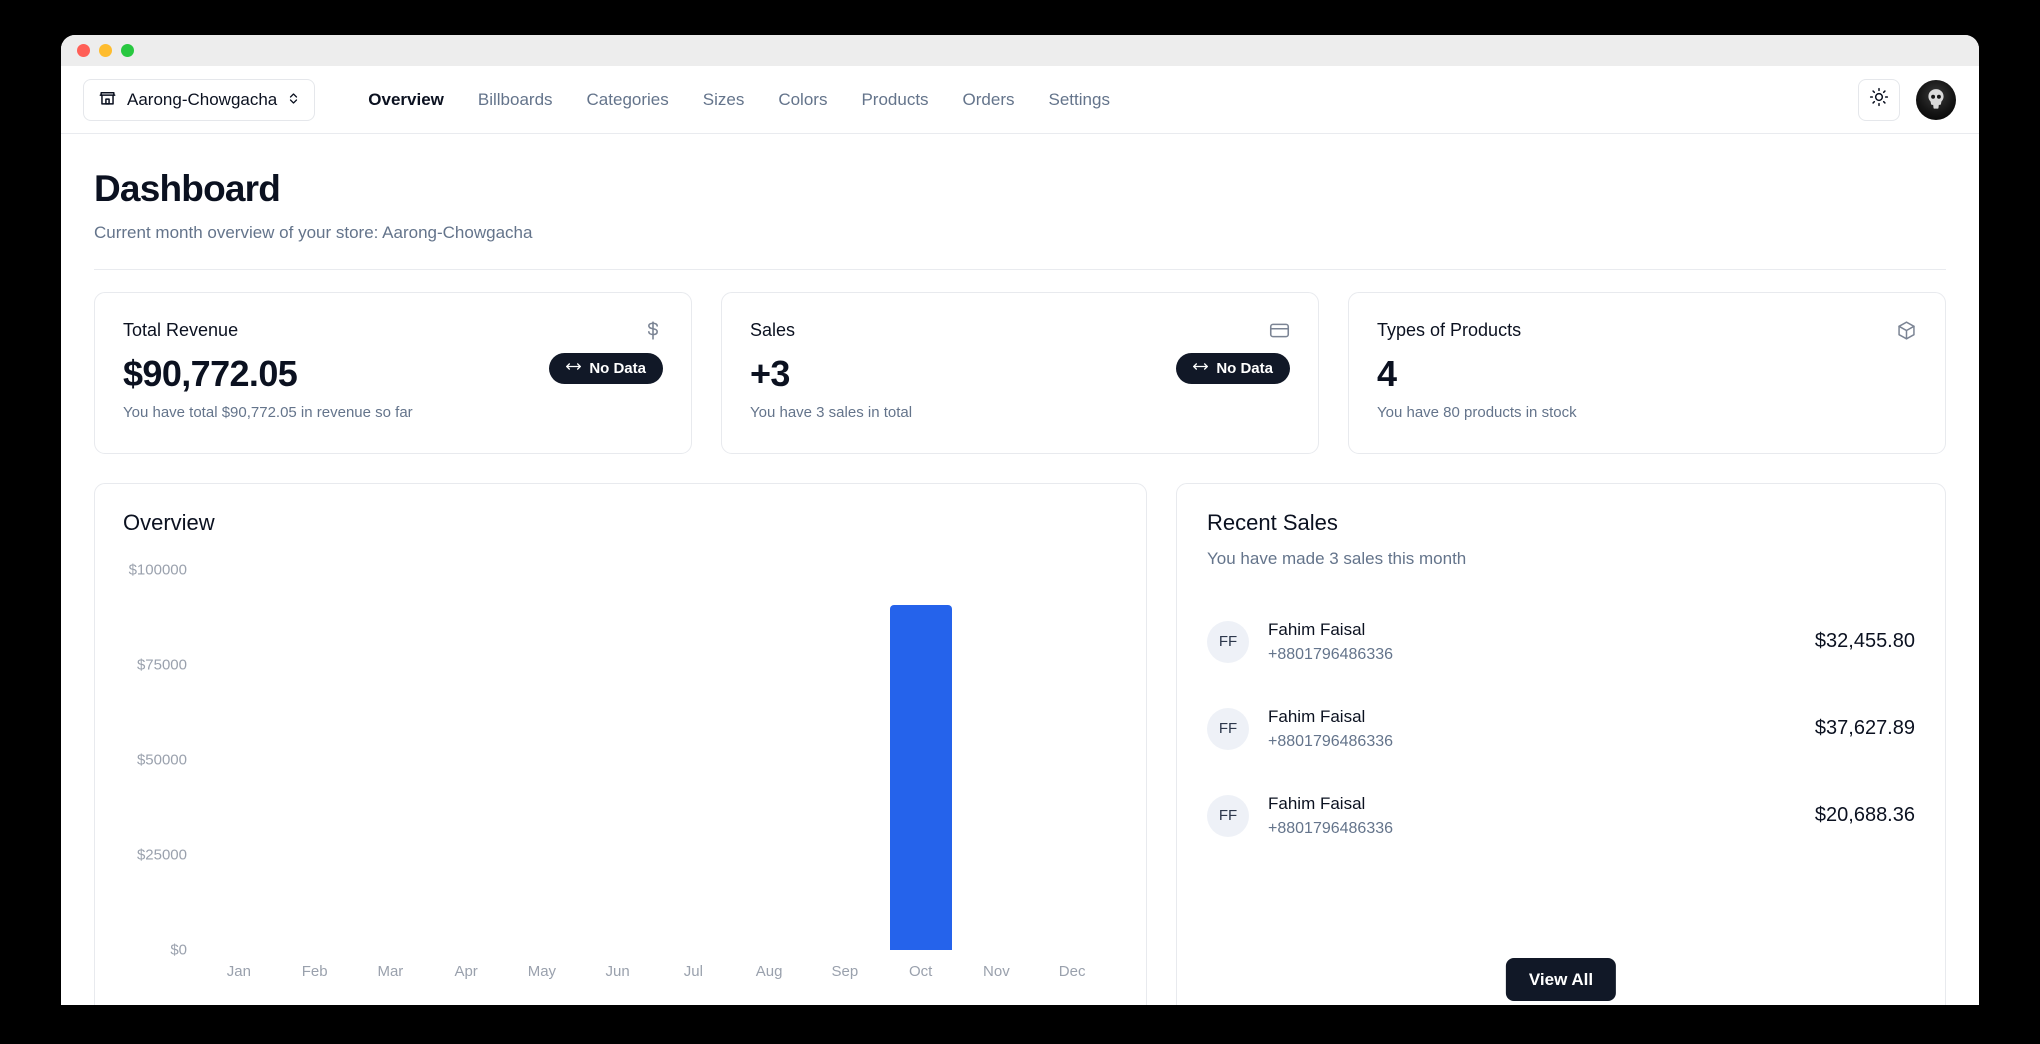  Describe the element at coordinates (724, 100) in the screenshot. I see `nav-link-sizes: Sizes` at that location.